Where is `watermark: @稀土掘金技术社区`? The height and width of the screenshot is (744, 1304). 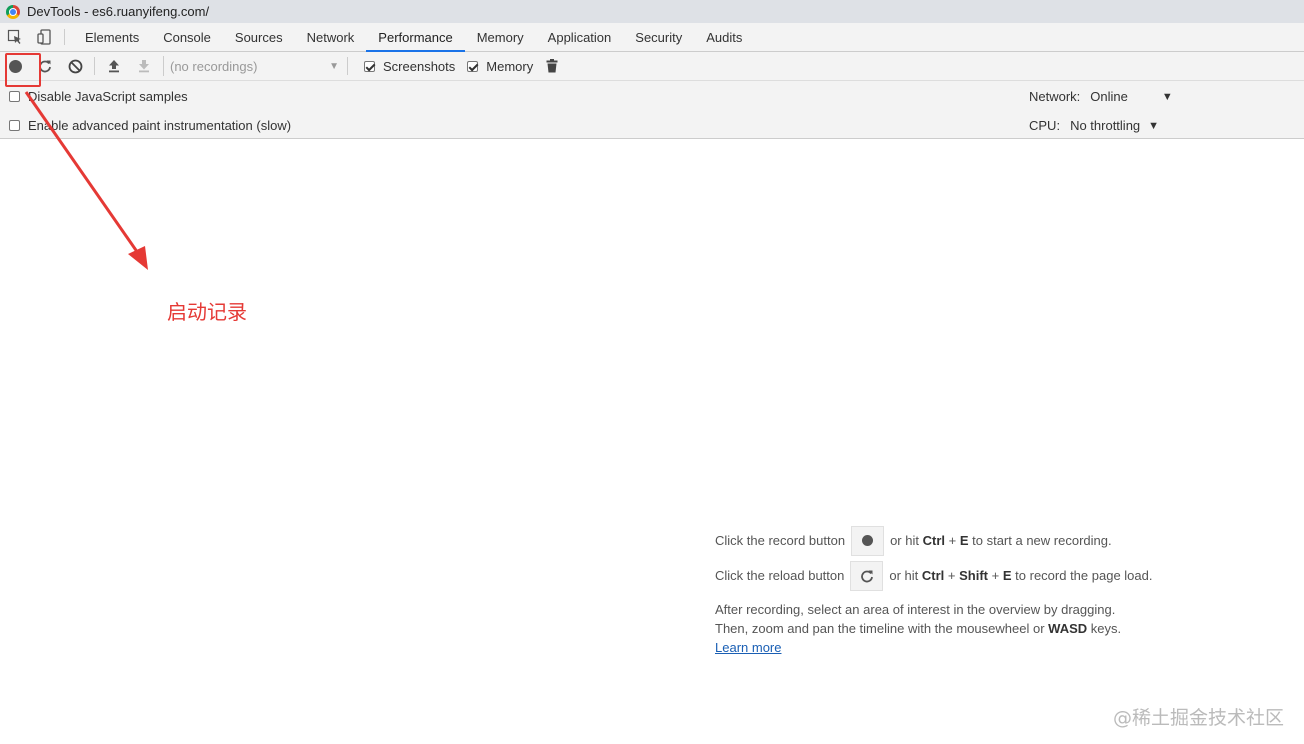
watermark: @稀土掘金技术社区 is located at coordinates (1198, 718).